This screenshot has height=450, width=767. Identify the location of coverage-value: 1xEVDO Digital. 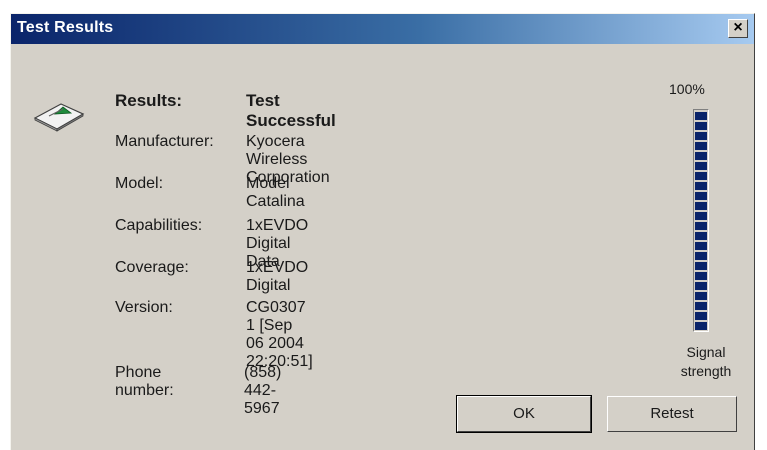
(277, 276).